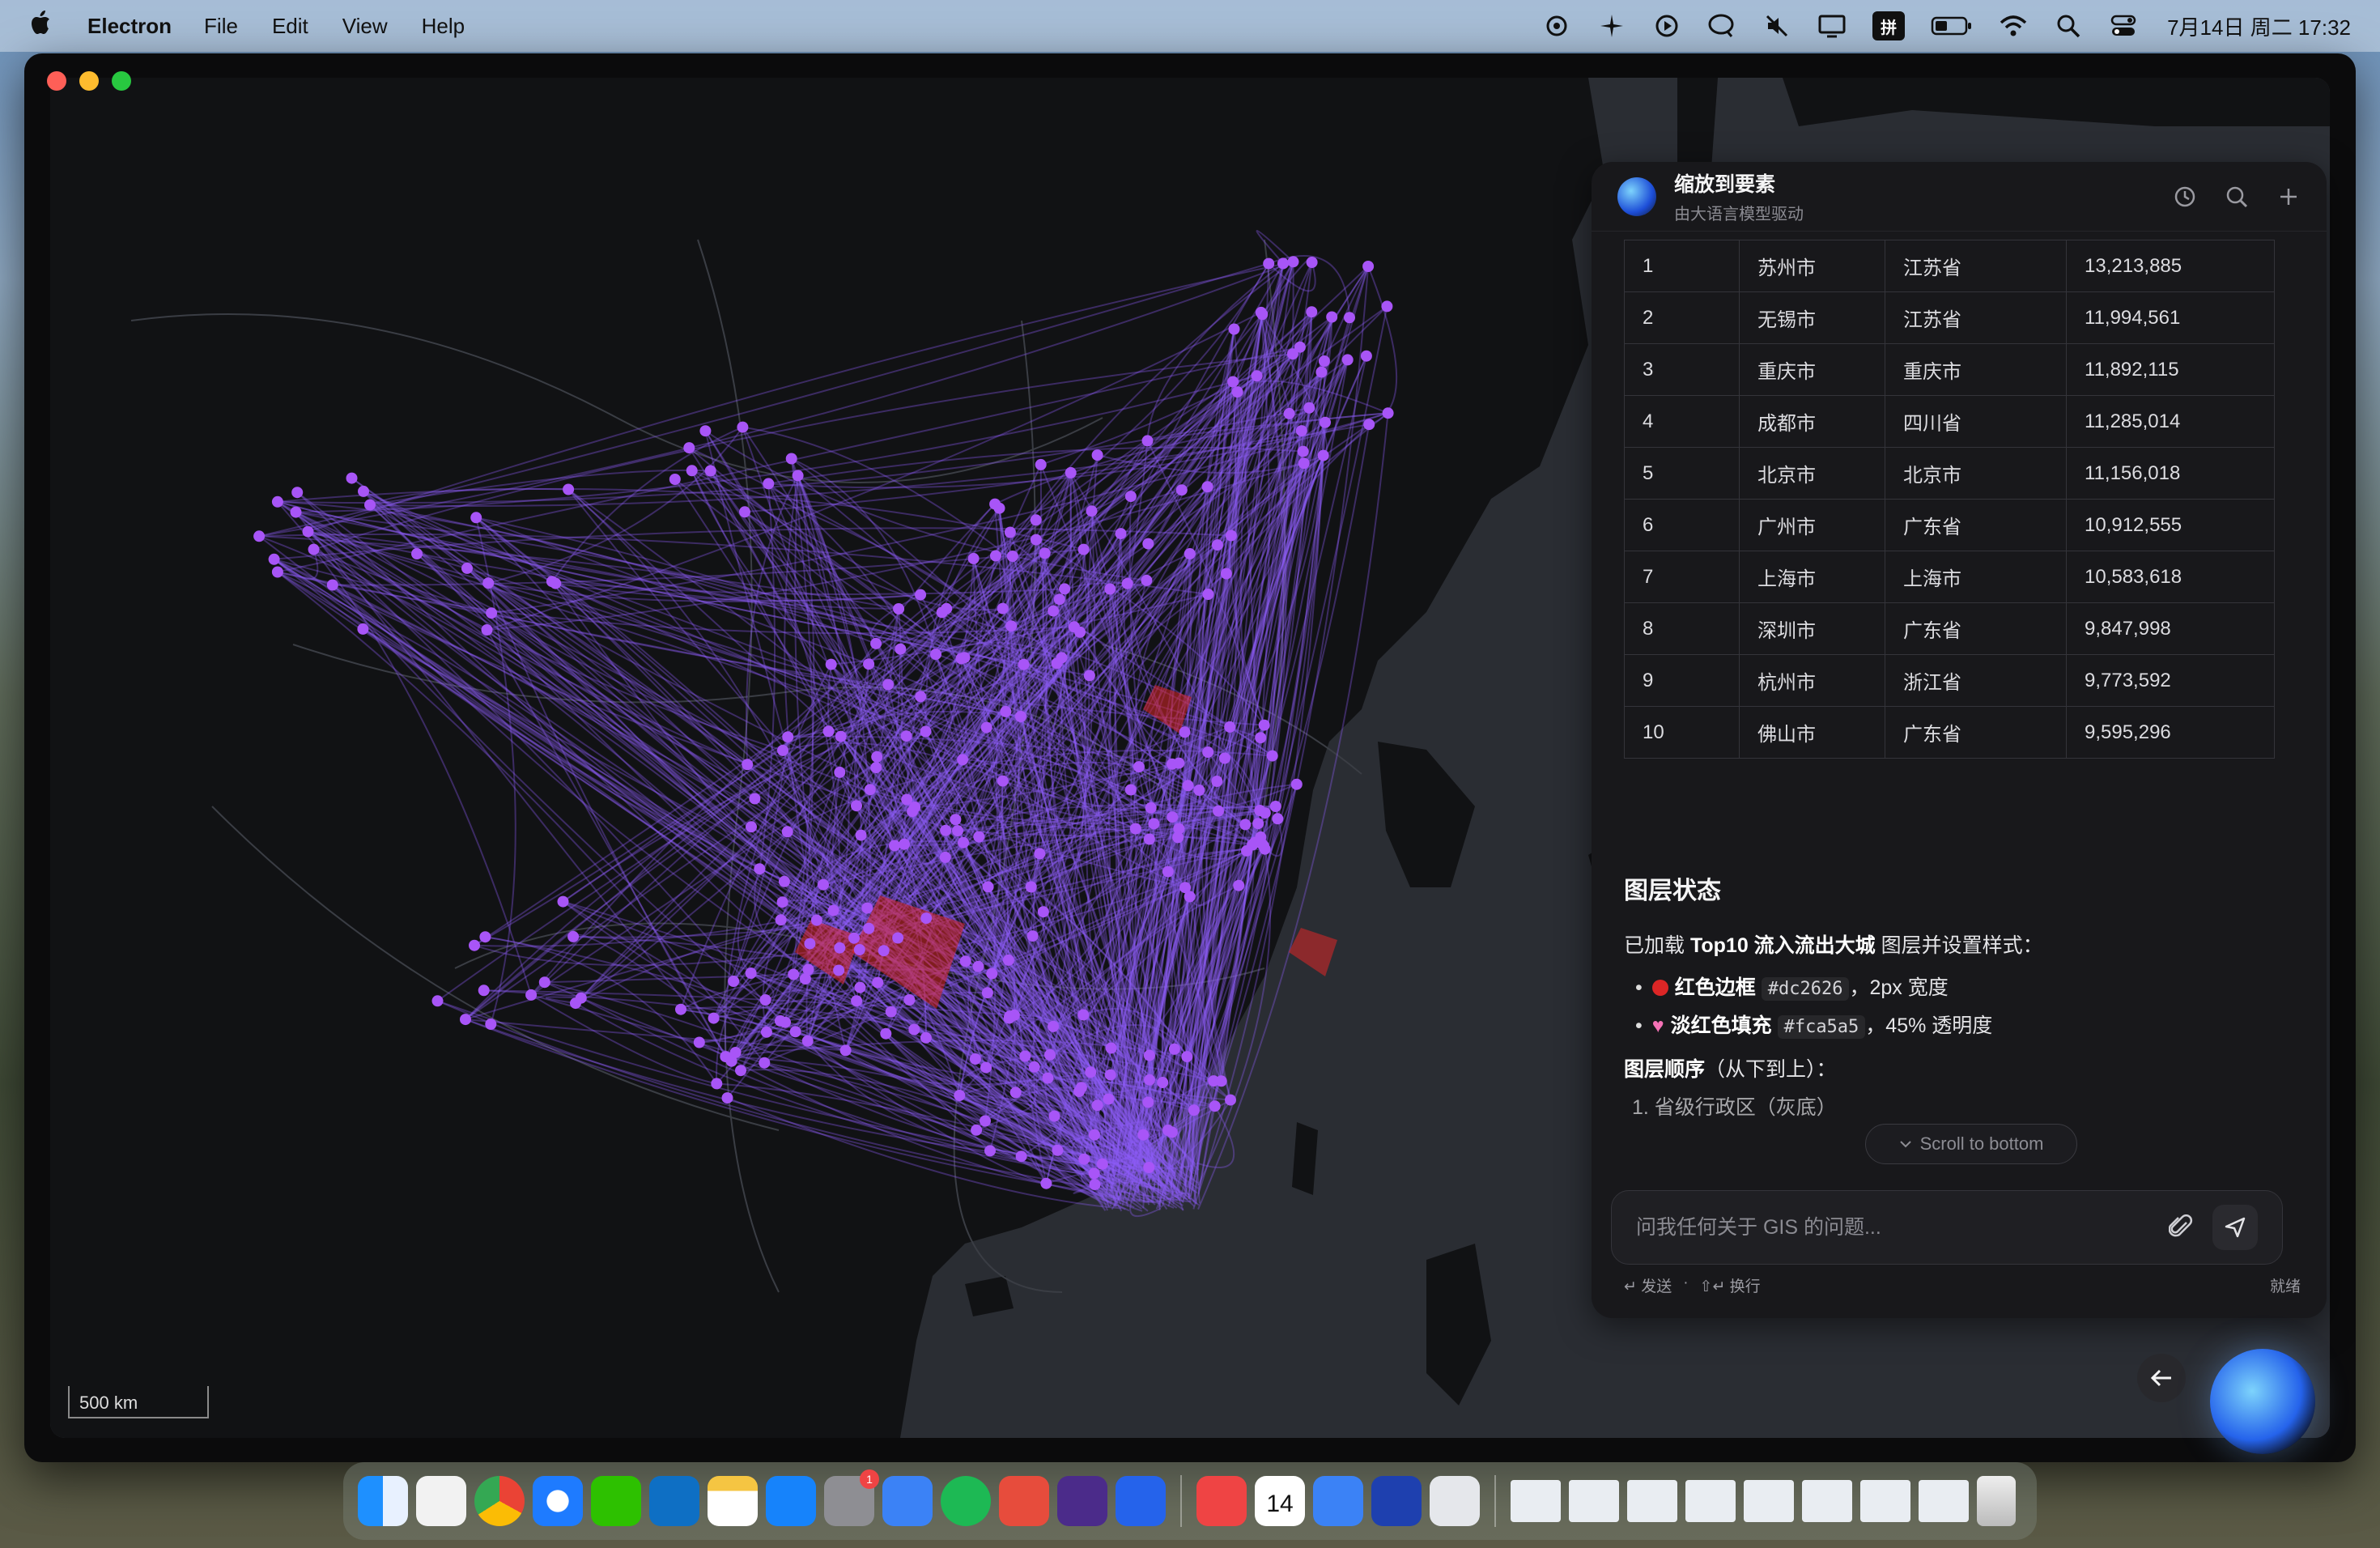 The width and height of the screenshot is (2380, 1548). Describe the element at coordinates (499, 1501) in the screenshot. I see `chrome-icon` at that location.